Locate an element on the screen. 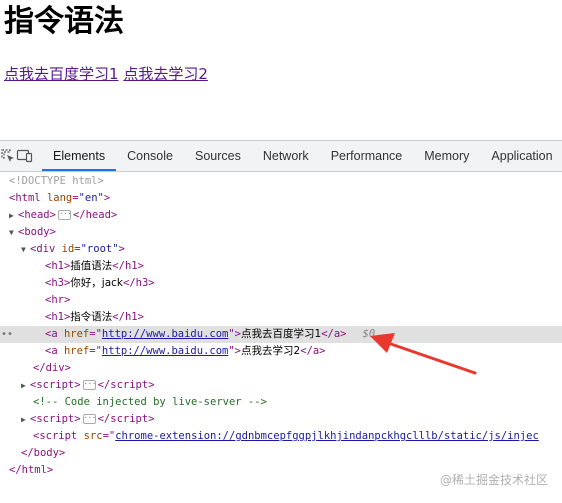 This screenshot has height=503, width=562. h1b-row: <h1>指令语法</h1> is located at coordinates (281, 317).